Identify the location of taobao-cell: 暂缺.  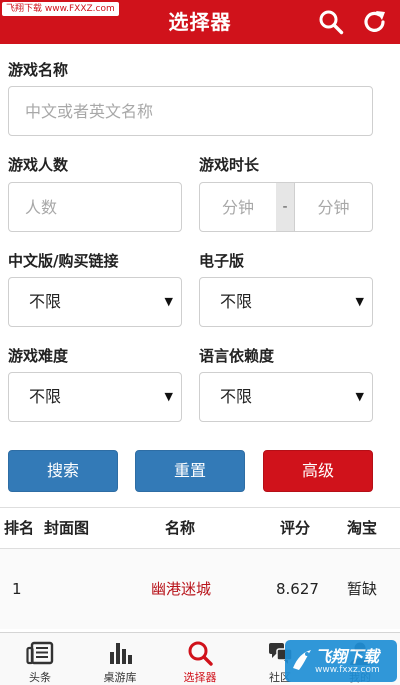
(362, 589).